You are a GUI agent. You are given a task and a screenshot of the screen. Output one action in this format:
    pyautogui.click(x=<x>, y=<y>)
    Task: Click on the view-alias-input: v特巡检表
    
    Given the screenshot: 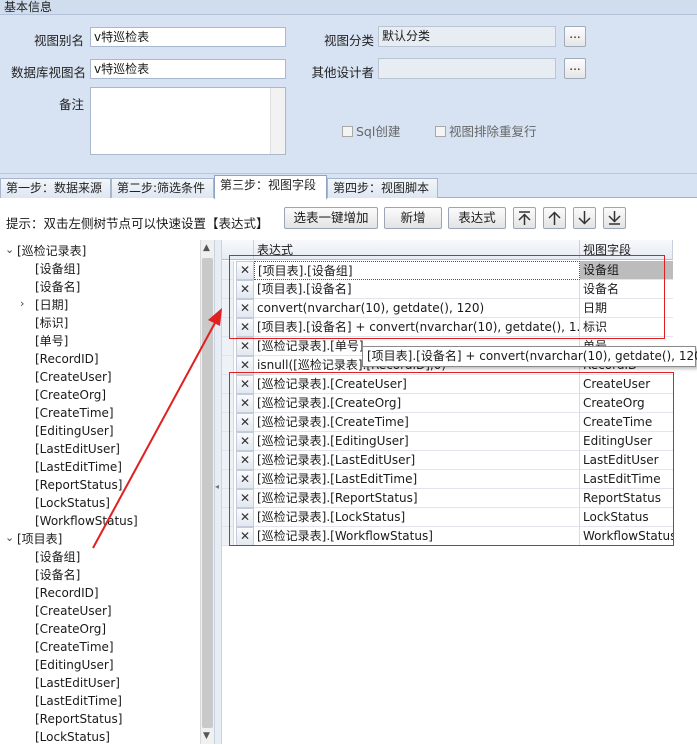 What is the action you would take?
    pyautogui.click(x=188, y=37)
    